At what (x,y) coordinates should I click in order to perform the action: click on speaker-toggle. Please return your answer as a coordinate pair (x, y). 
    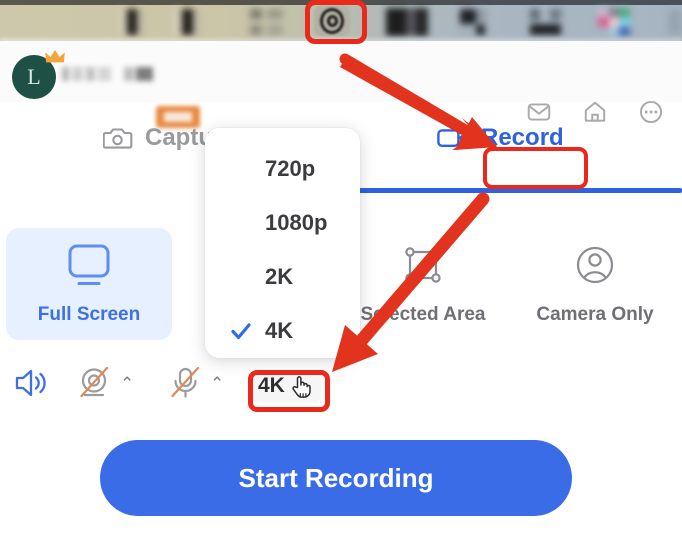
    Looking at the image, I should click on (32, 383).